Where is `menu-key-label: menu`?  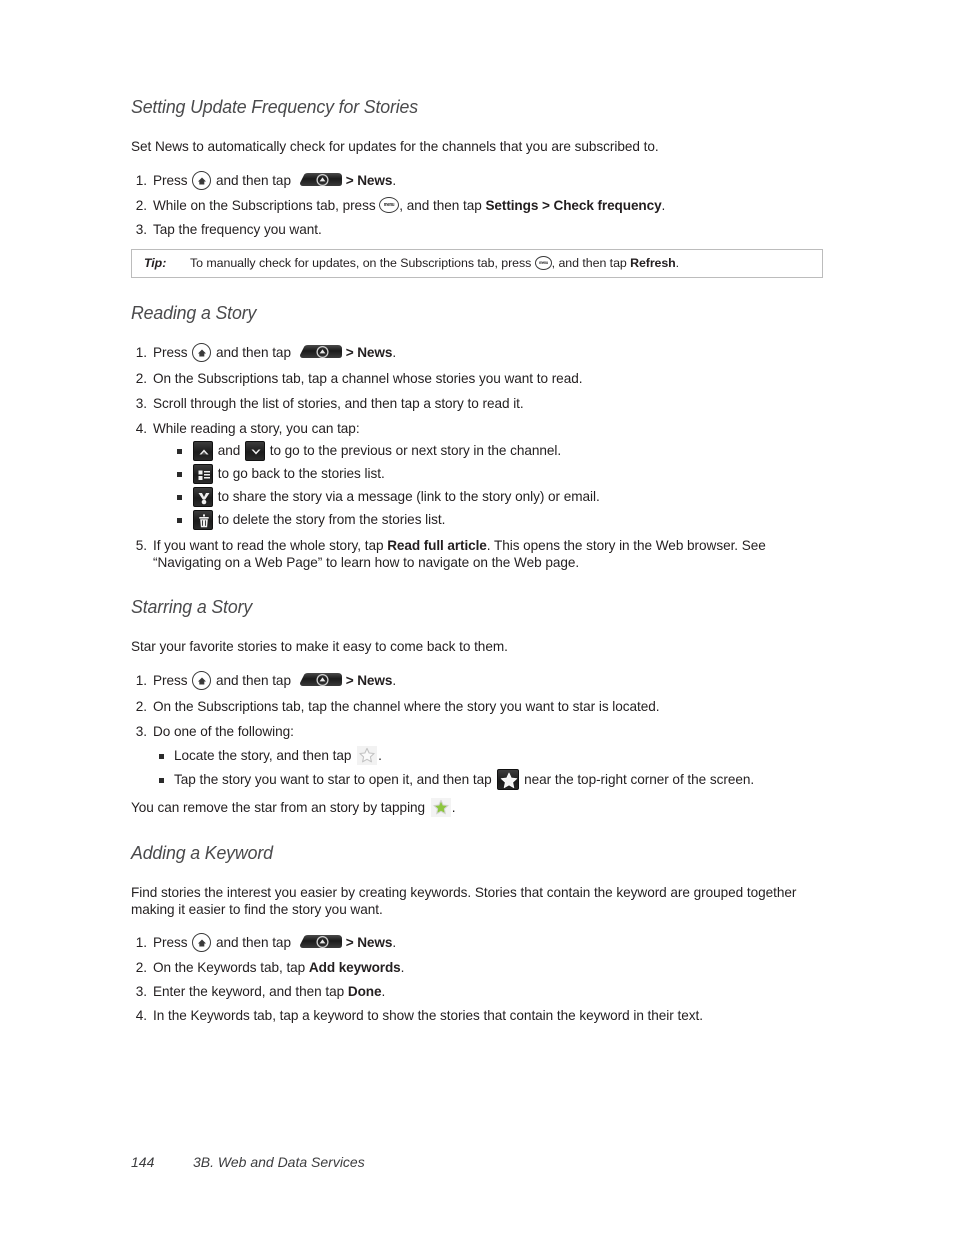
menu-key-label: menu is located at coordinates (543, 262).